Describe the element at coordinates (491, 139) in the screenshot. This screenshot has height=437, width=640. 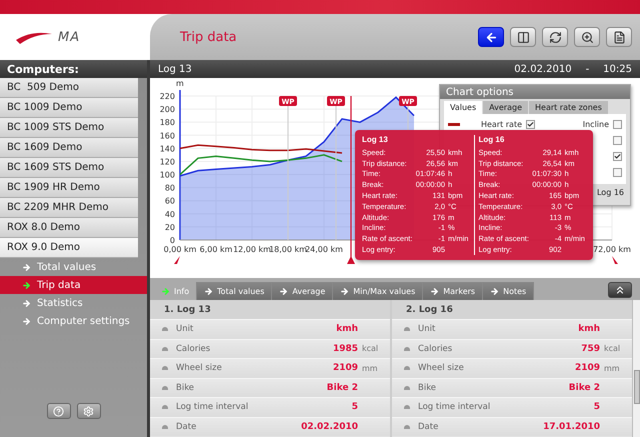
I see `tooltip-title: Log 16` at that location.